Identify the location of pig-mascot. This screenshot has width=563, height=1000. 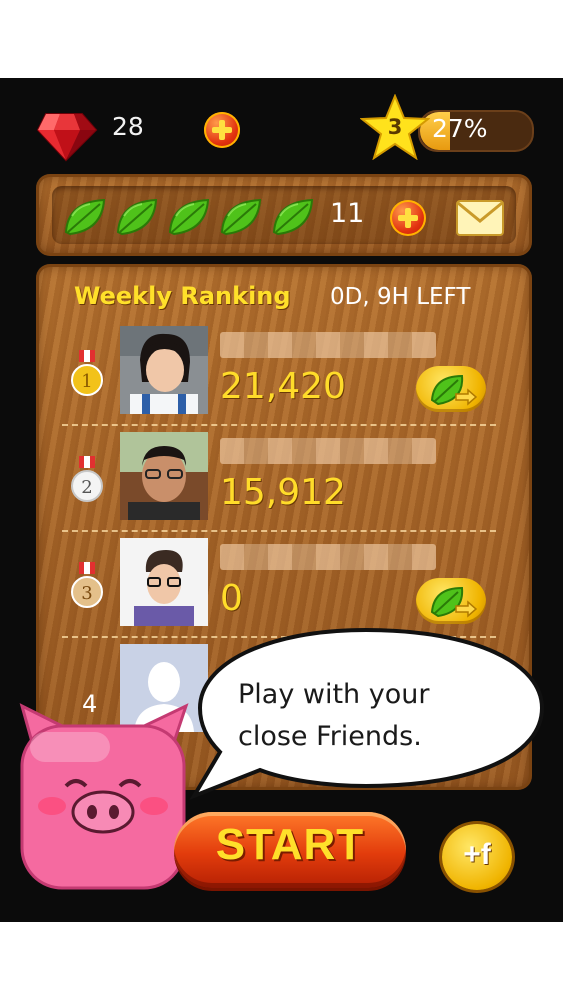
(104, 796).